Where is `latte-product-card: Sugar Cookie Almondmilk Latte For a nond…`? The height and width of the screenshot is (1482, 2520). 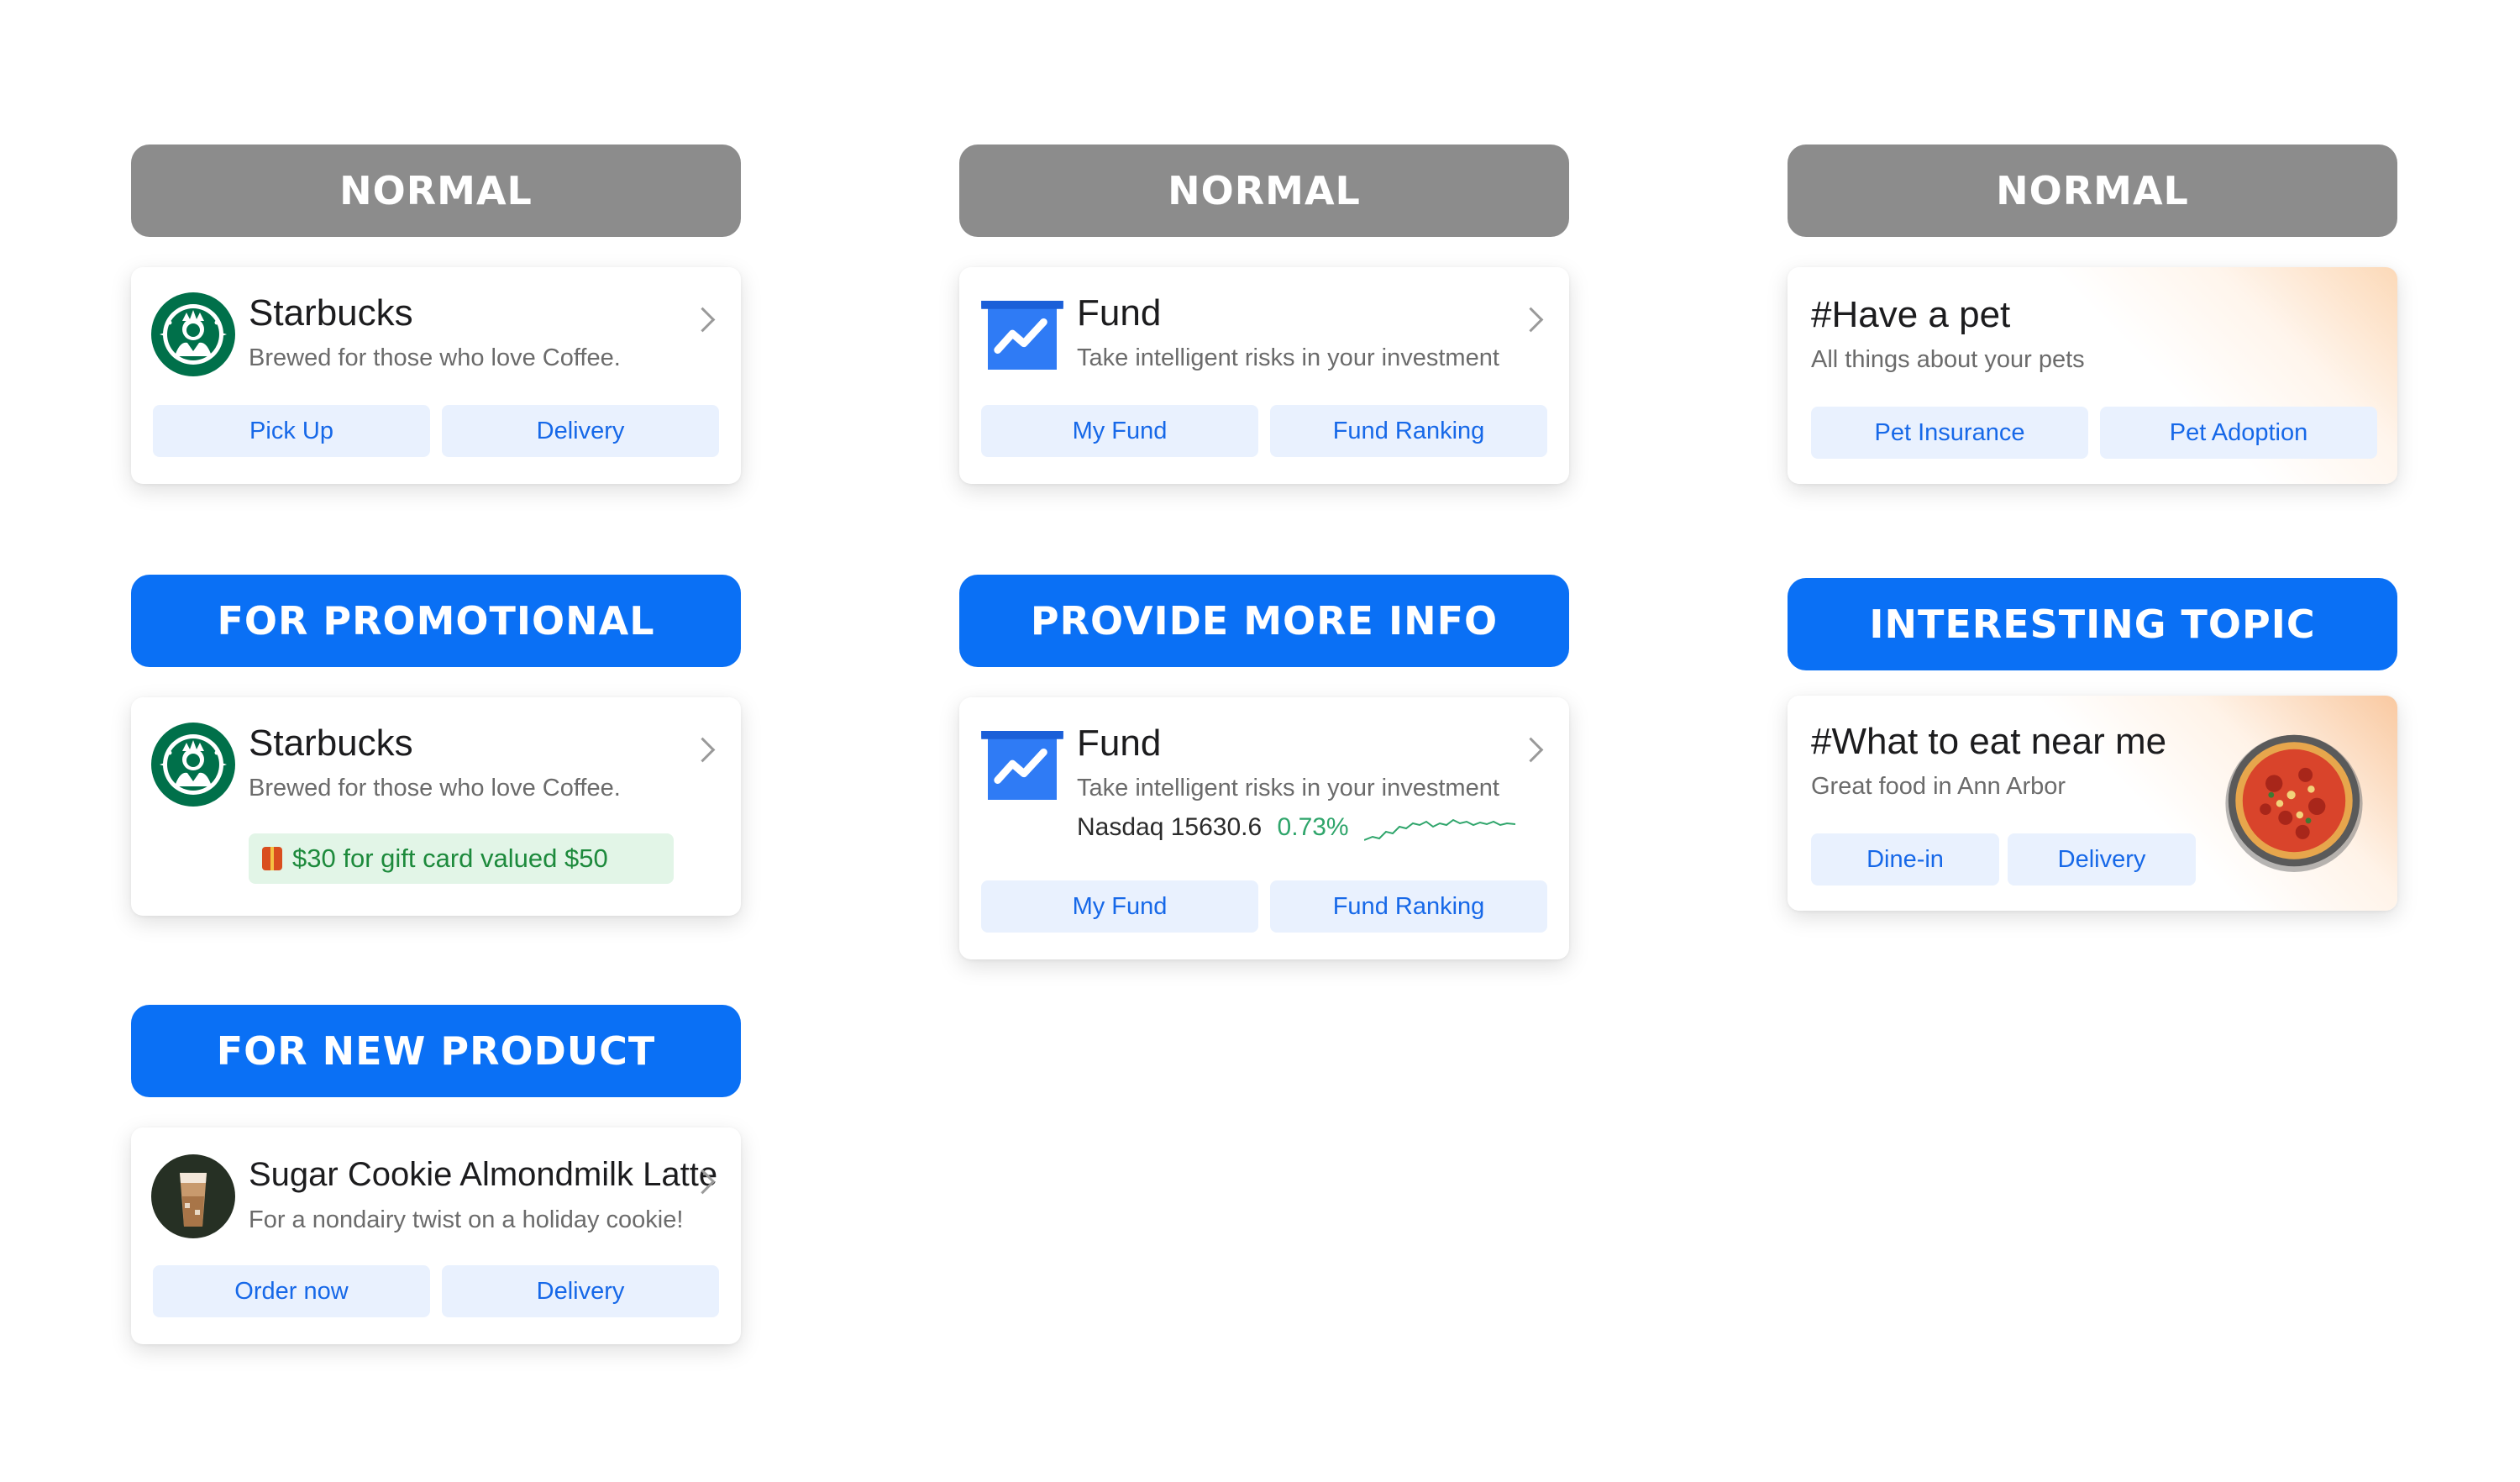
latte-product-card: Sugar Cookie Almondmilk Latte For a nond… is located at coordinates (436, 1235).